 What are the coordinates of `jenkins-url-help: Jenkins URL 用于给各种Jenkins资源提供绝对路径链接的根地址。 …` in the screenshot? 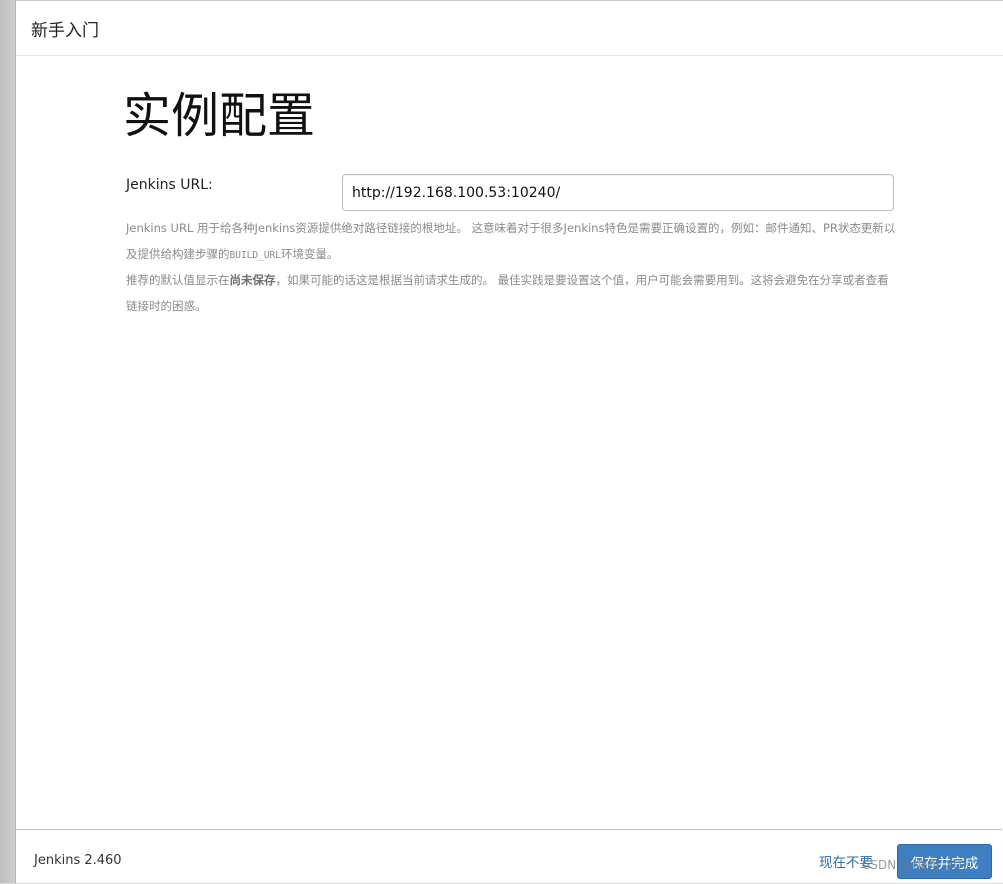 It's located at (511, 267).